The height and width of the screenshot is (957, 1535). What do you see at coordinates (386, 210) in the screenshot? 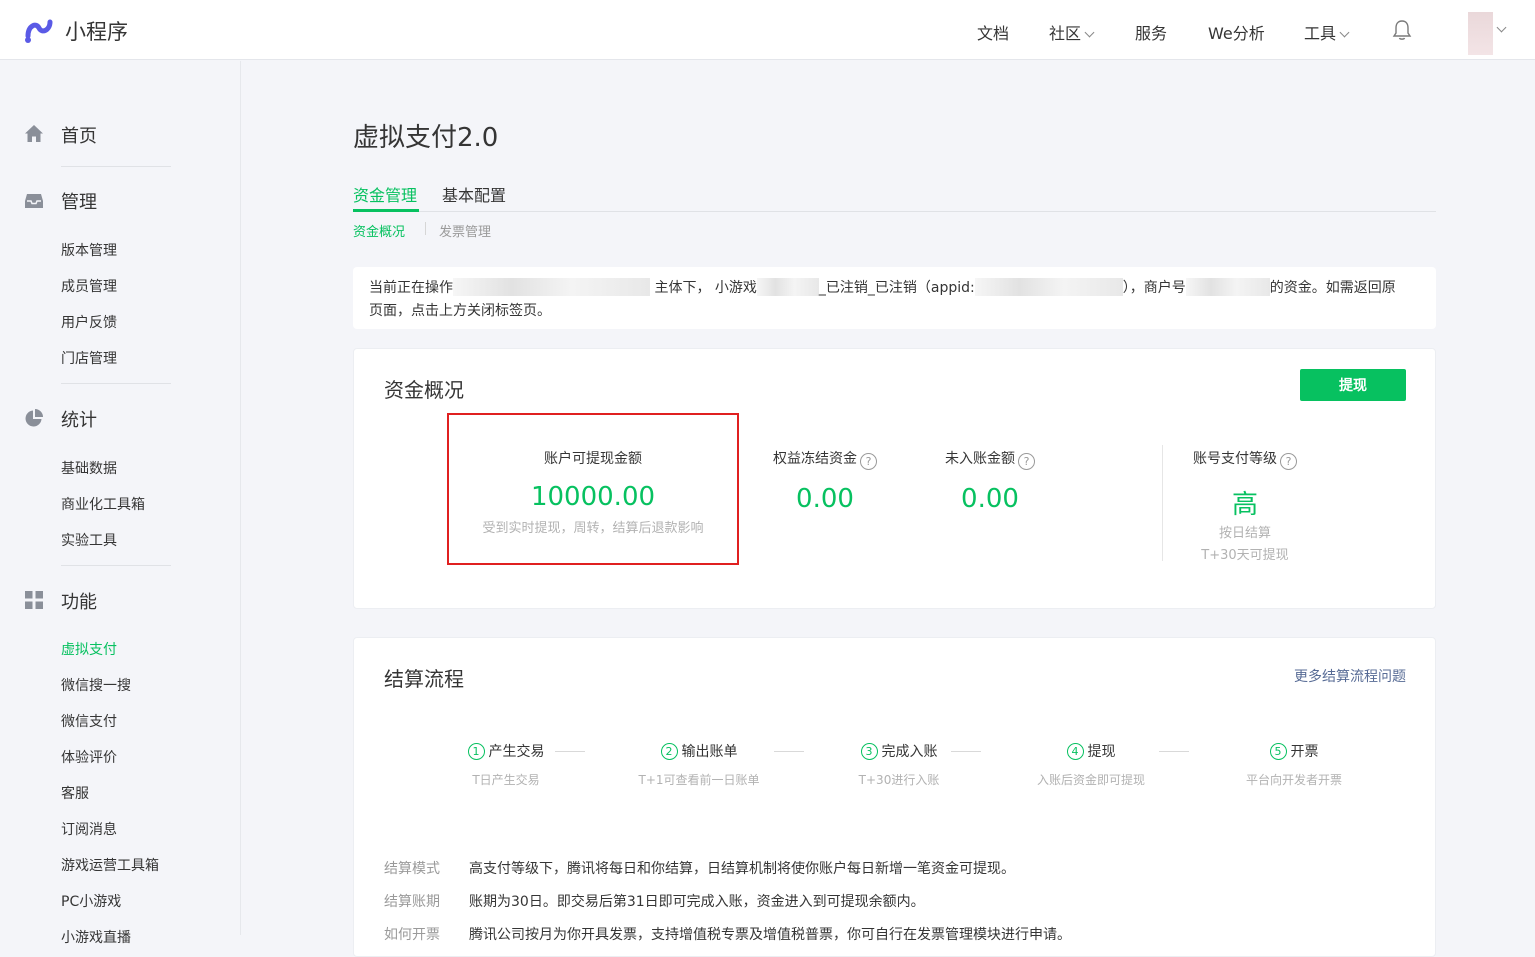
I see `active-tab-indicator` at bounding box center [386, 210].